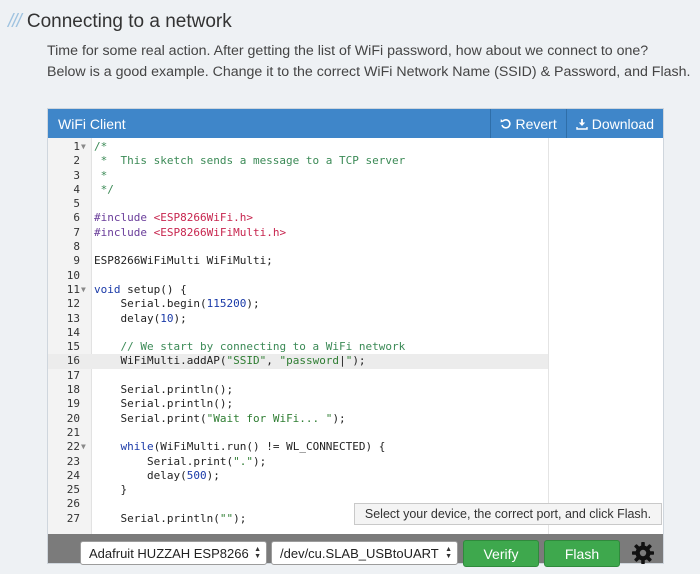  I want to click on section-title: /// Connecting to a network, so click(120, 22).